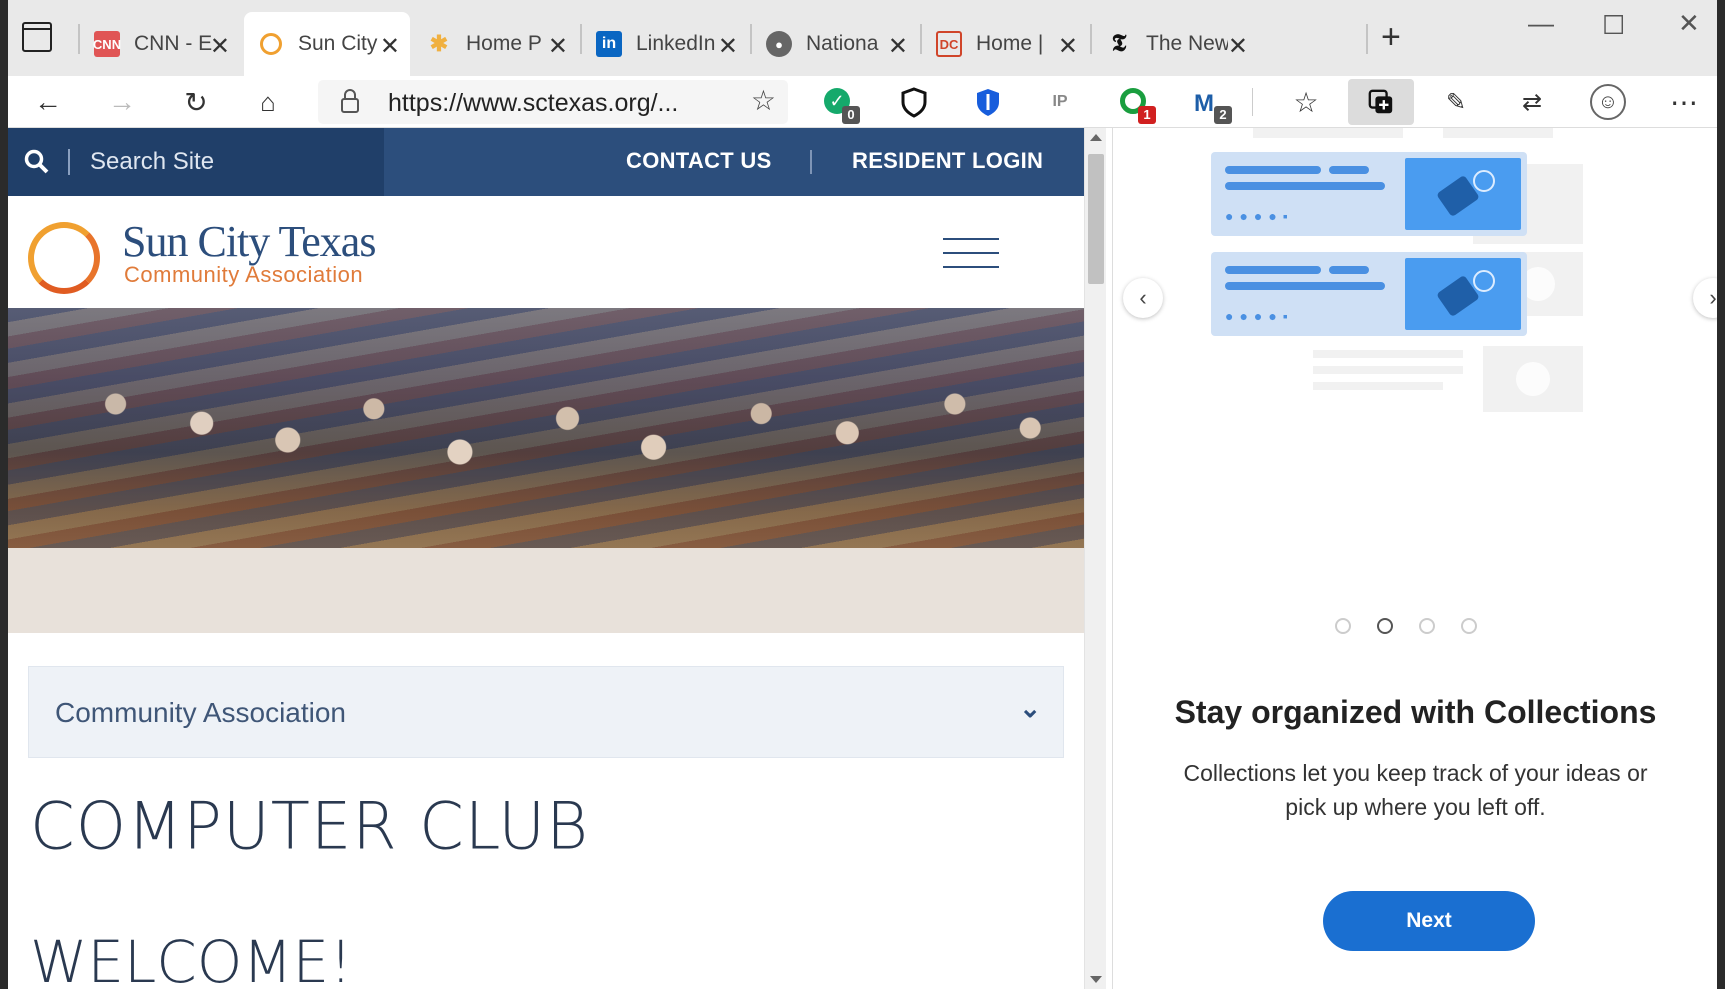 The height and width of the screenshot is (989, 1725). What do you see at coordinates (64, 258) in the screenshot?
I see `logo-ring-icon` at bounding box center [64, 258].